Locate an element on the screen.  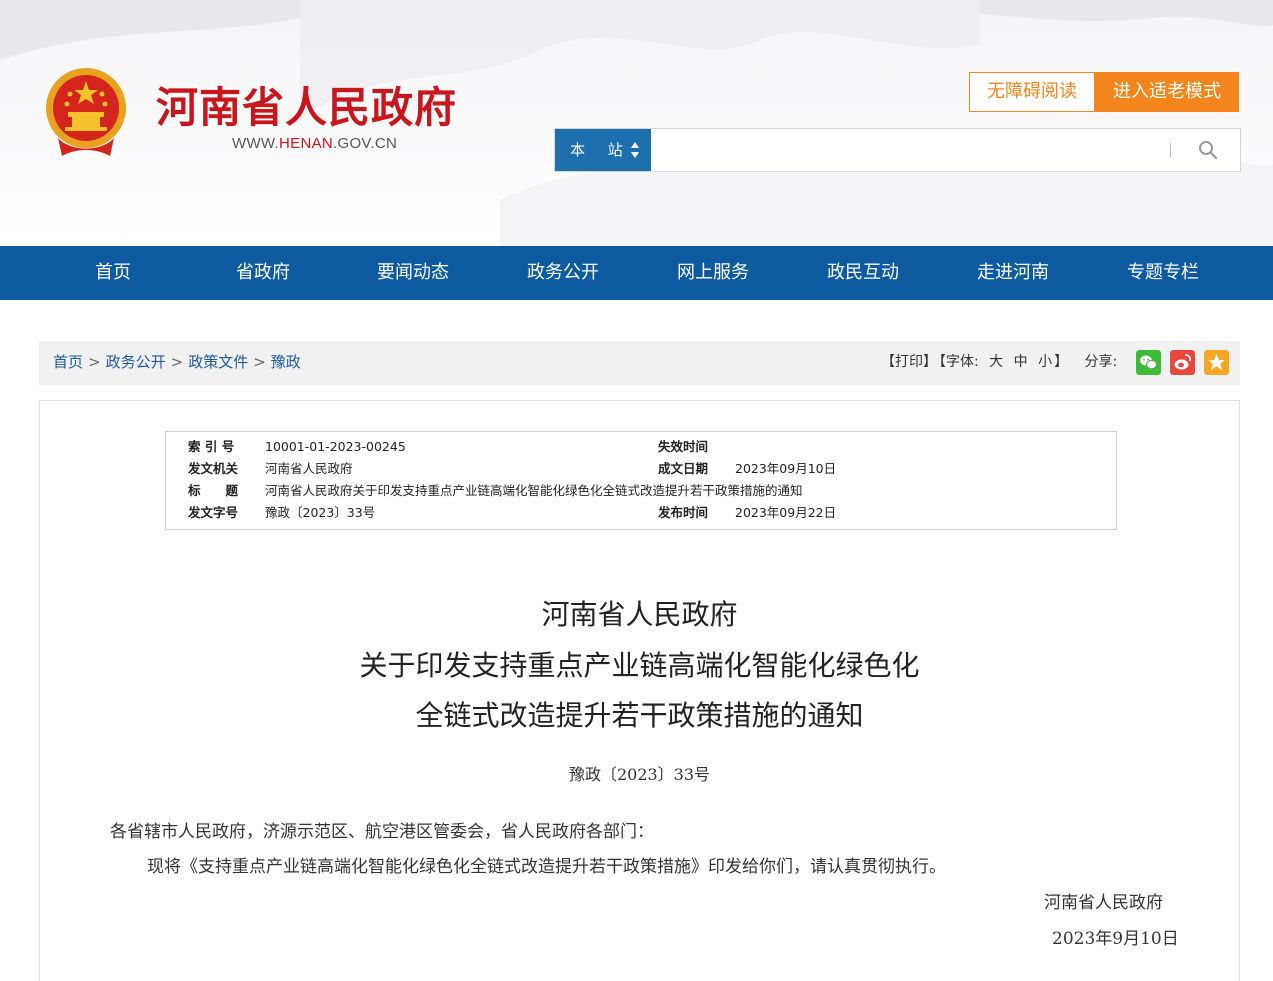
document-title-line-2: 关于印发支持重点产业链高端化智能化绿色化 is located at coordinates (639, 665).